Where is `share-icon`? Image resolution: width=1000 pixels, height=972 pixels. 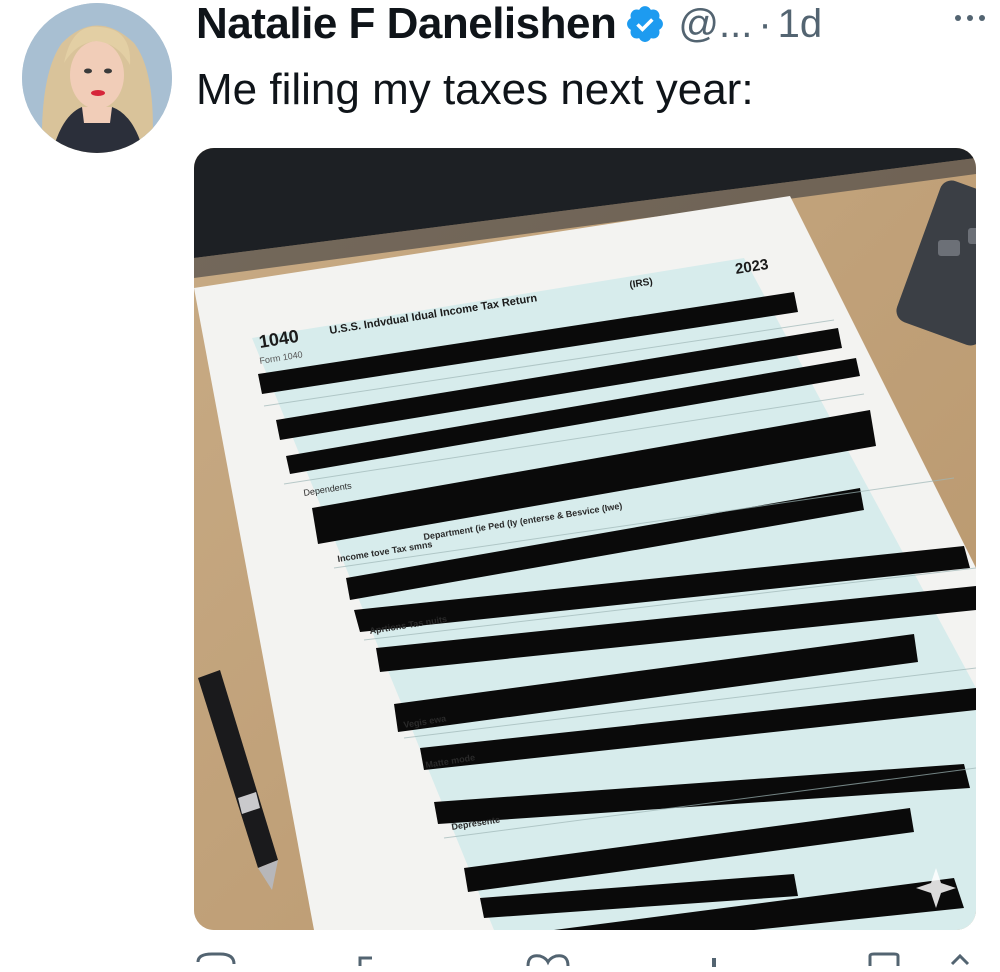 share-icon is located at coordinates (960, 959).